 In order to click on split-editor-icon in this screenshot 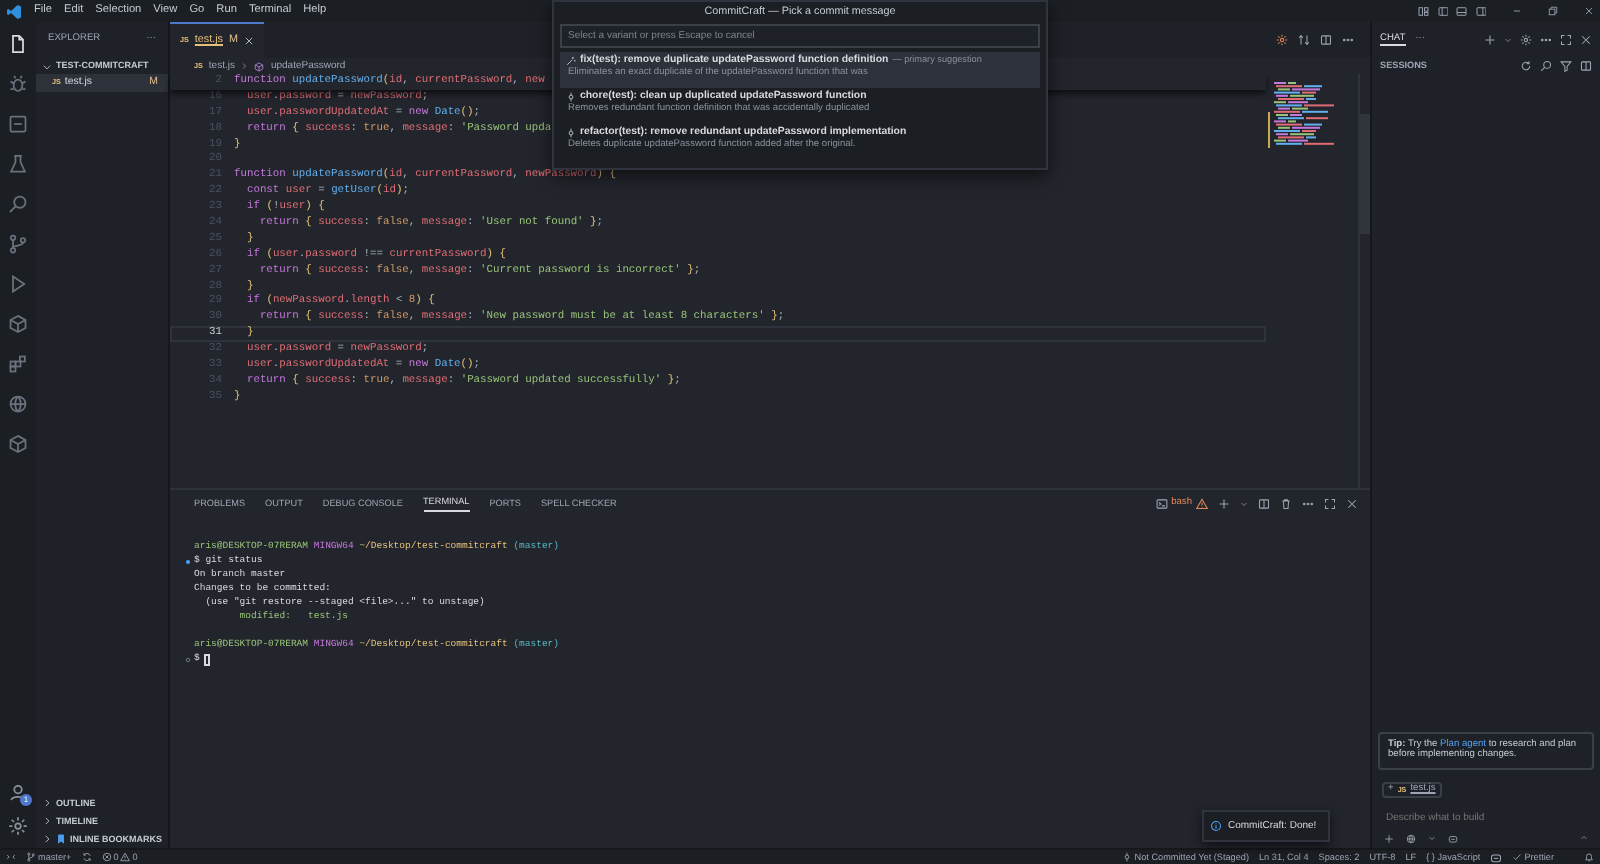, I will do `click(1326, 40)`.